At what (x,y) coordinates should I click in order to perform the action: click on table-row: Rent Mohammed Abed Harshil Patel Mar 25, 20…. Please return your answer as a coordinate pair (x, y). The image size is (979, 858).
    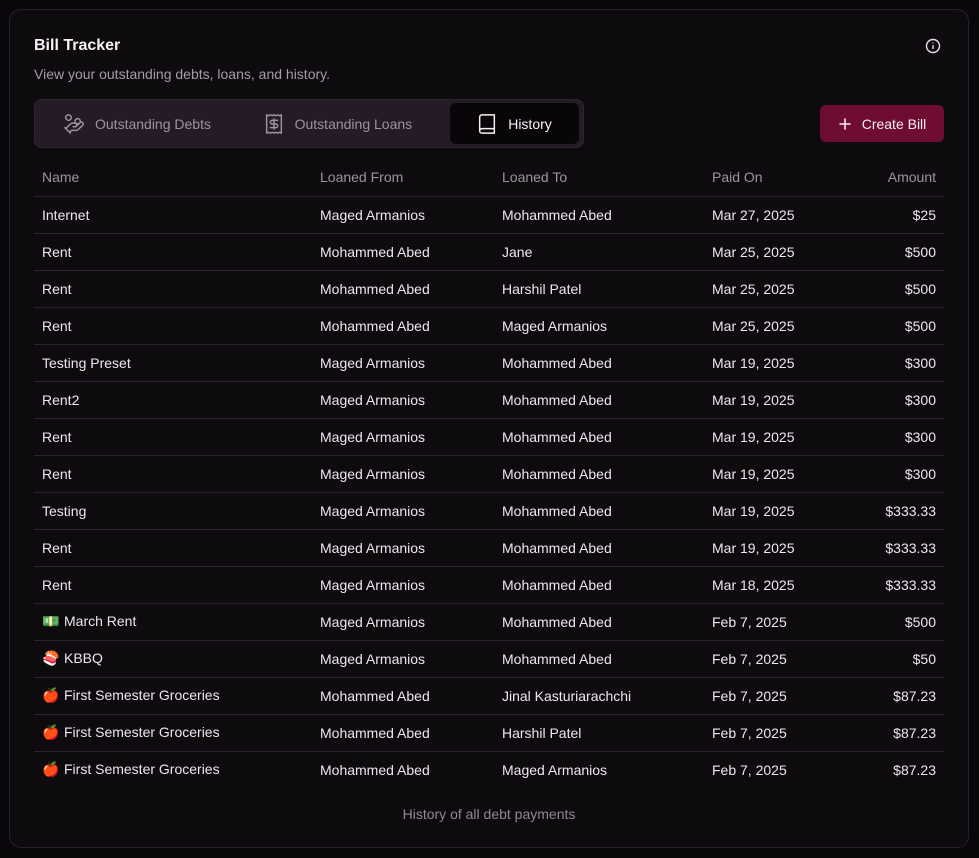
    Looking at the image, I should click on (489, 289).